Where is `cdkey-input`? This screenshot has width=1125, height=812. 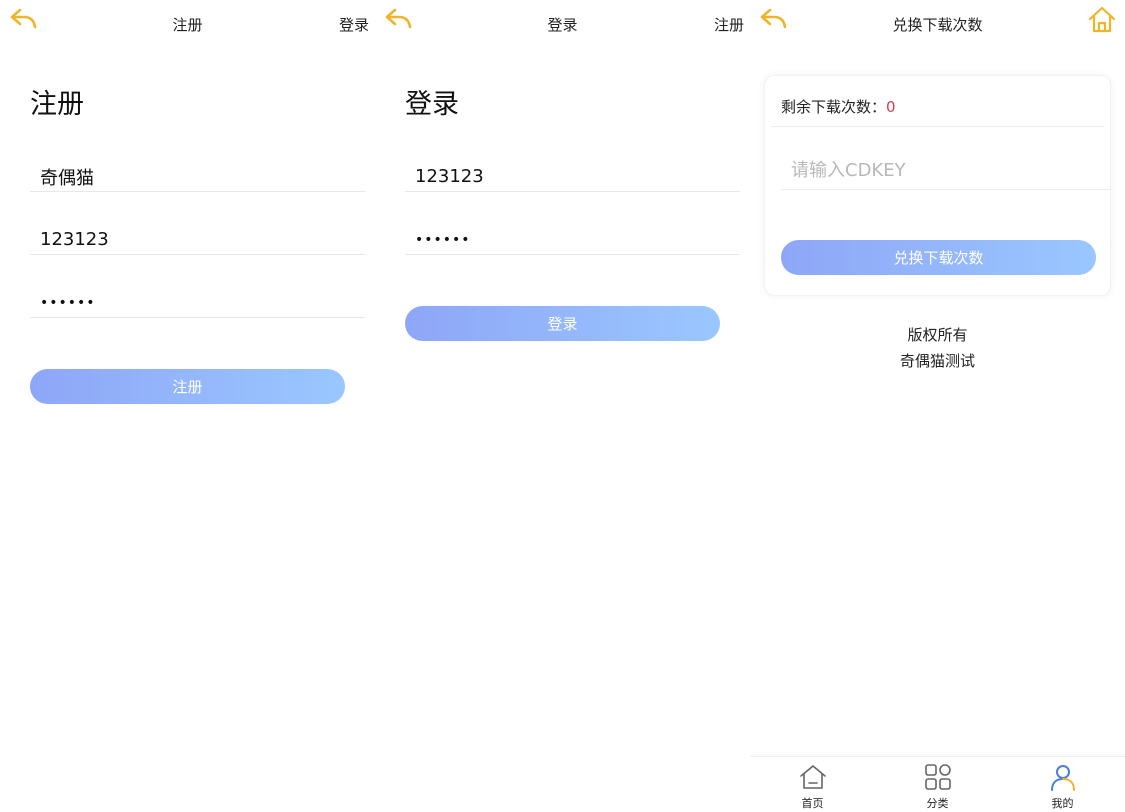 cdkey-input is located at coordinates (946, 170).